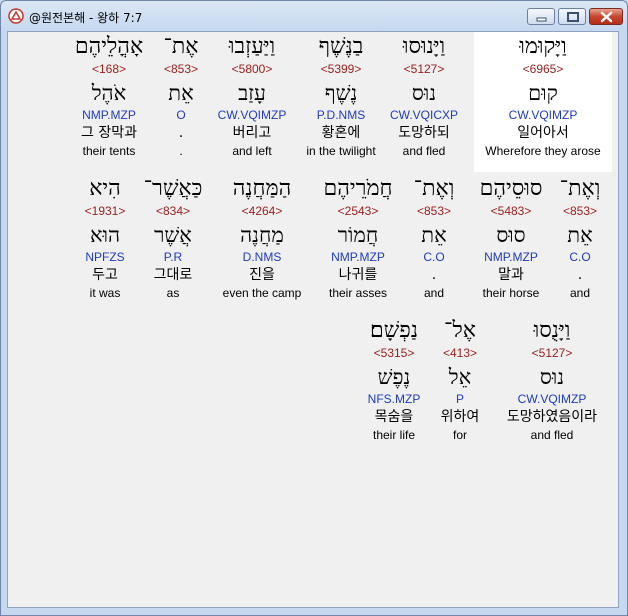 The width and height of the screenshot is (628, 616). What do you see at coordinates (341, 46) in the screenshot?
I see `hebrew-word: בַנֶּשֶׁף` at bounding box center [341, 46].